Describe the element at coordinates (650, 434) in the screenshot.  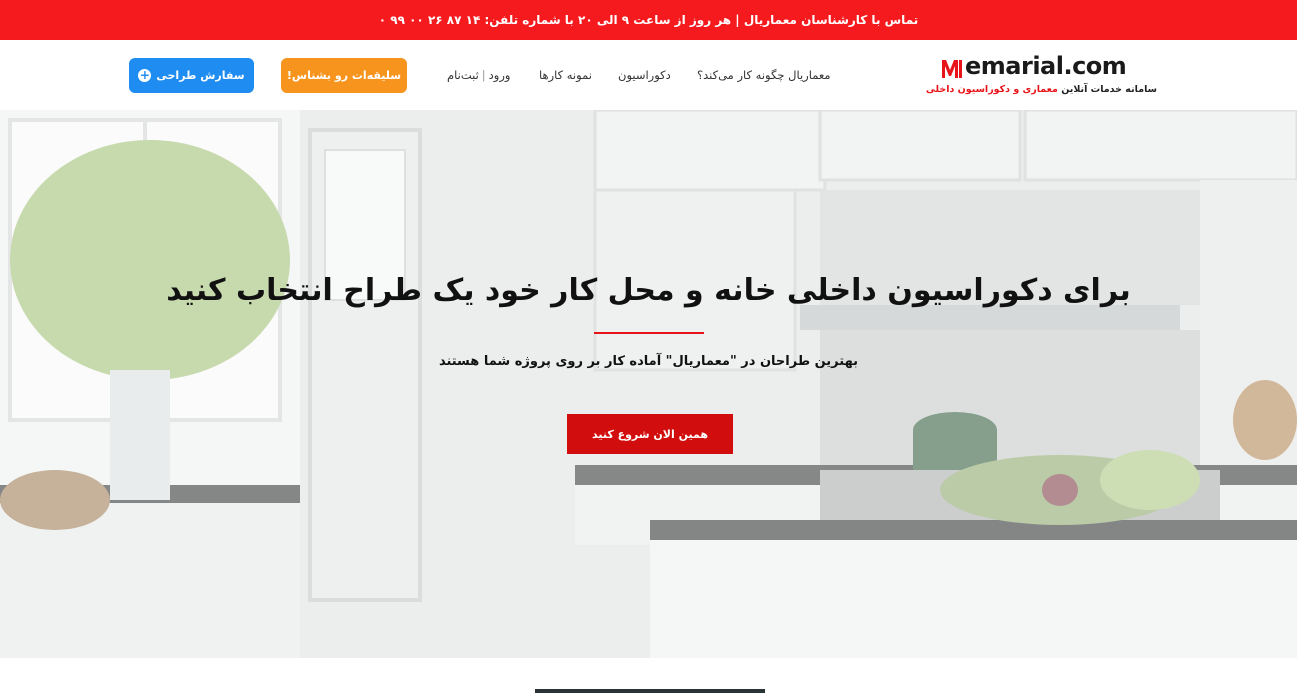
I see `start-now-button: همین الان شروع کنید` at that location.